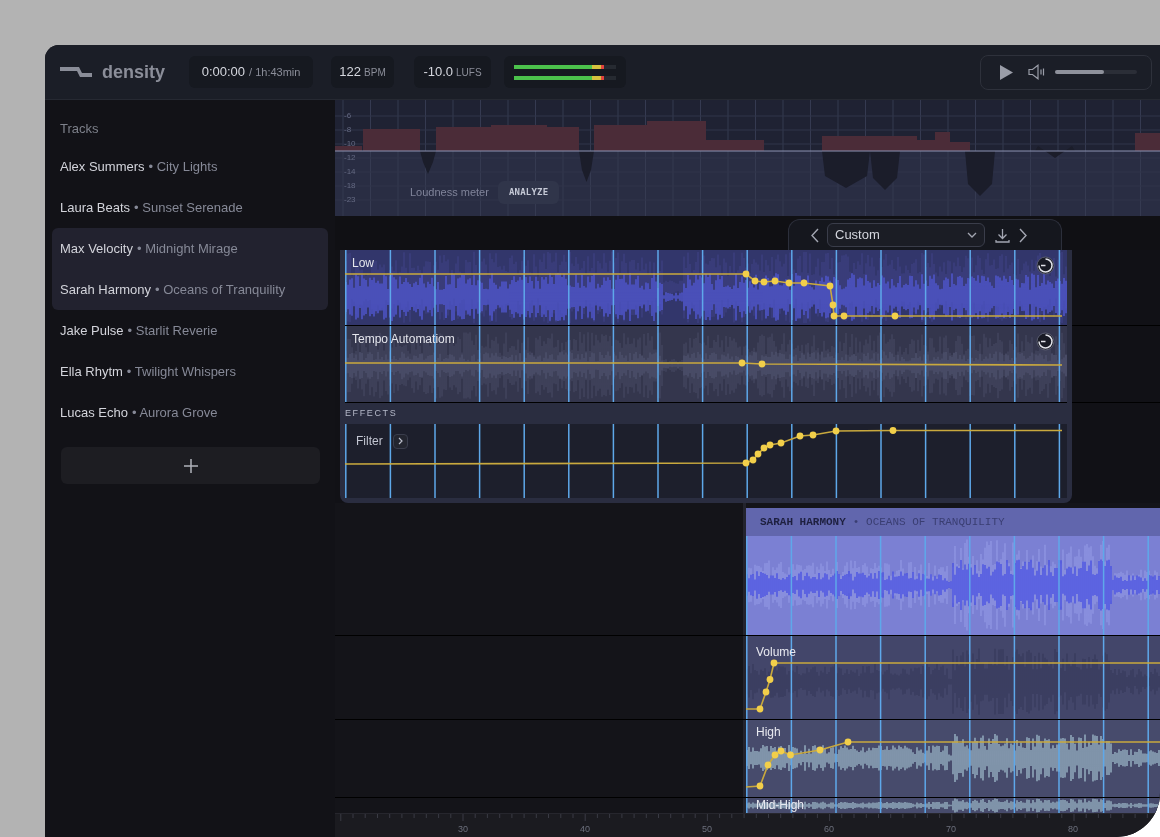 The width and height of the screenshot is (1160, 837). What do you see at coordinates (348, 116) in the screenshot?
I see `scale-label: -6` at bounding box center [348, 116].